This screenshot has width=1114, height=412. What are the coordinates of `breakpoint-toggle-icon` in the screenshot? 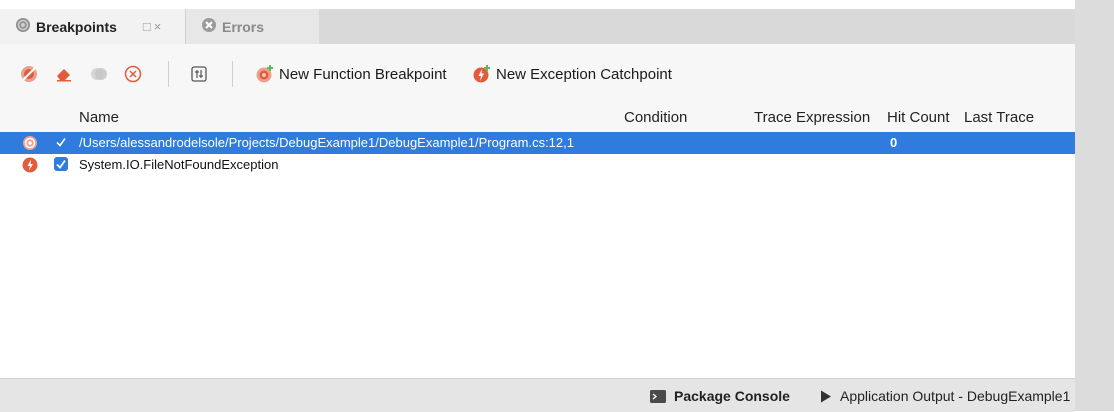 It's located at (29, 74).